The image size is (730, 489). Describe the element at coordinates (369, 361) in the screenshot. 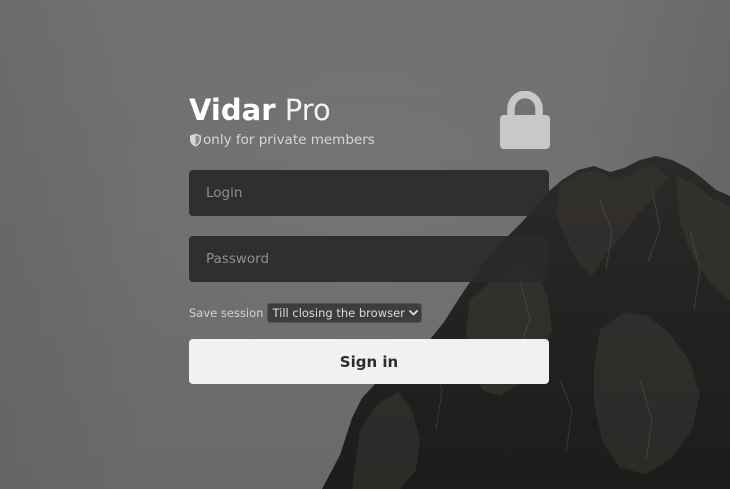

I see `sign-in-button: Sign in` at that location.